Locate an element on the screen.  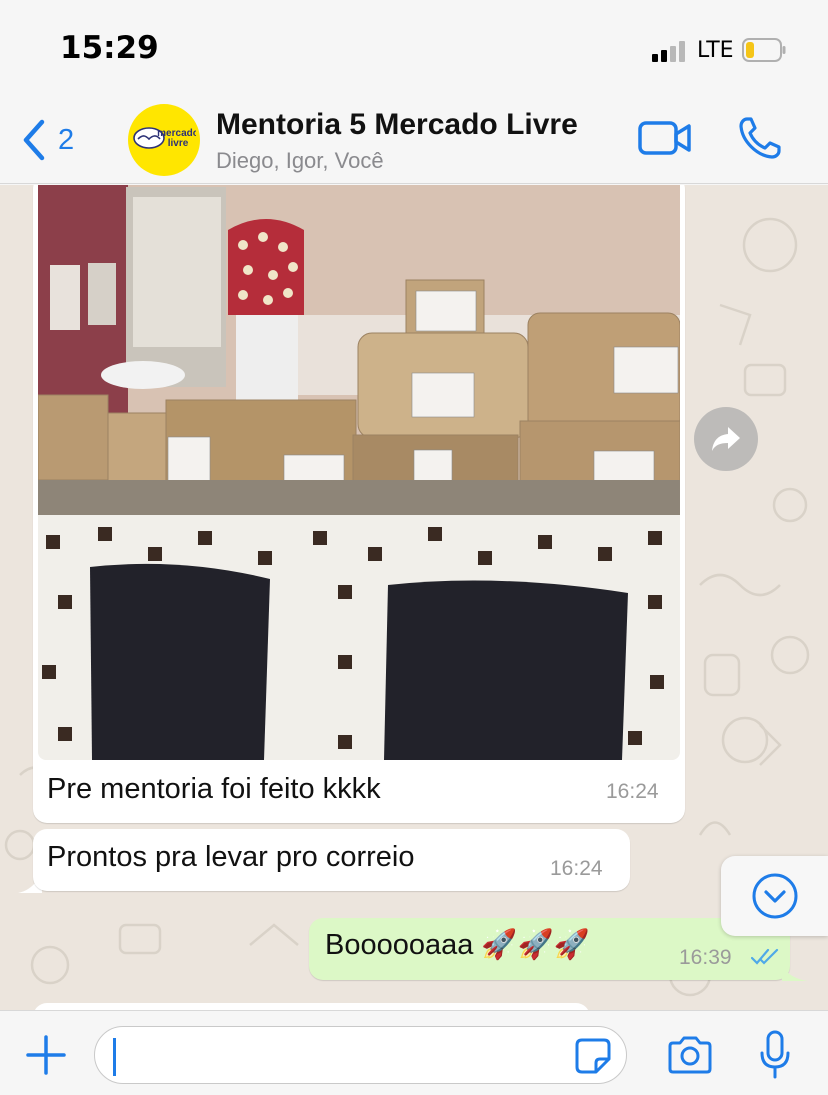
message-caption: Pre mentoria foi feito kkkk is located at coordinates (214, 789).